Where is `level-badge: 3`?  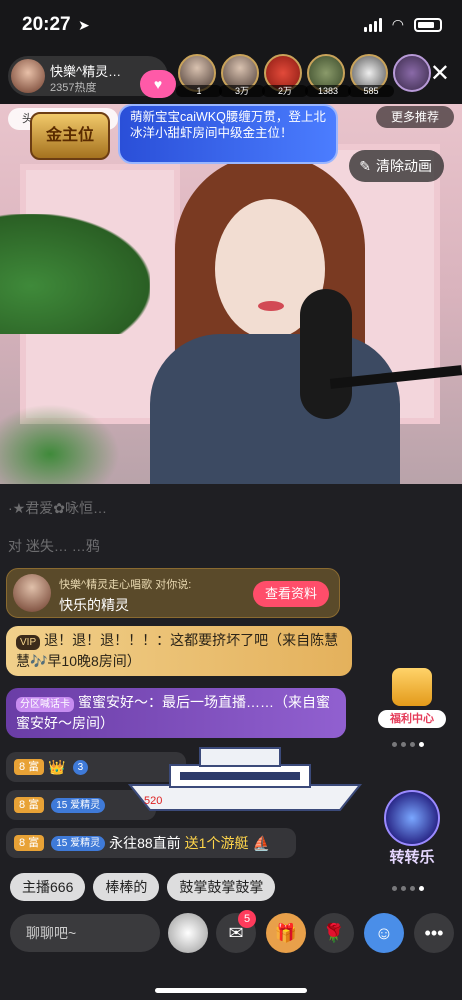
level-badge: 3 is located at coordinates (80, 767).